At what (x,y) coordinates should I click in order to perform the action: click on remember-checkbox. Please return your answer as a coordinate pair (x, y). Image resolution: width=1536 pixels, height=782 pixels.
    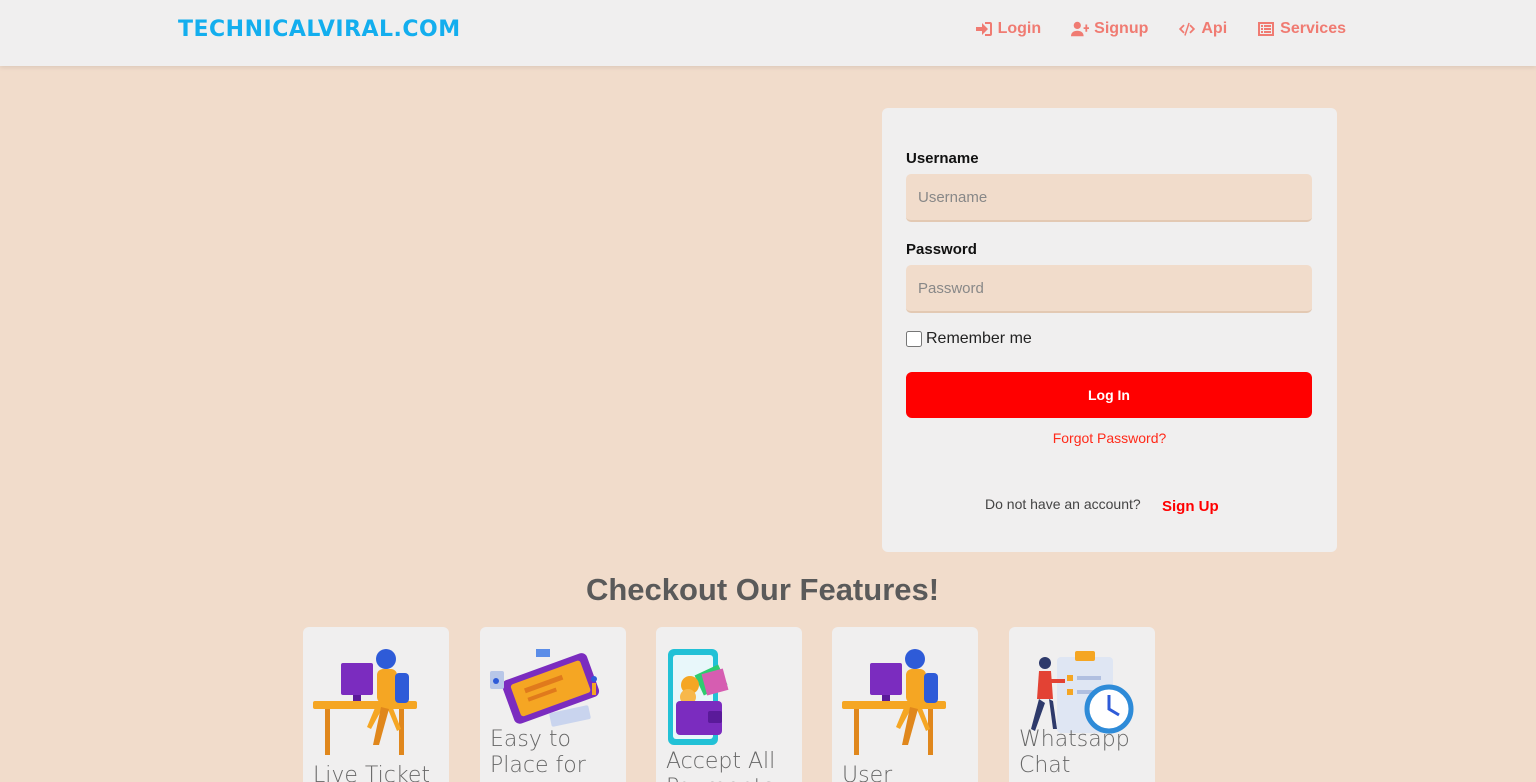
    Looking at the image, I should click on (914, 339).